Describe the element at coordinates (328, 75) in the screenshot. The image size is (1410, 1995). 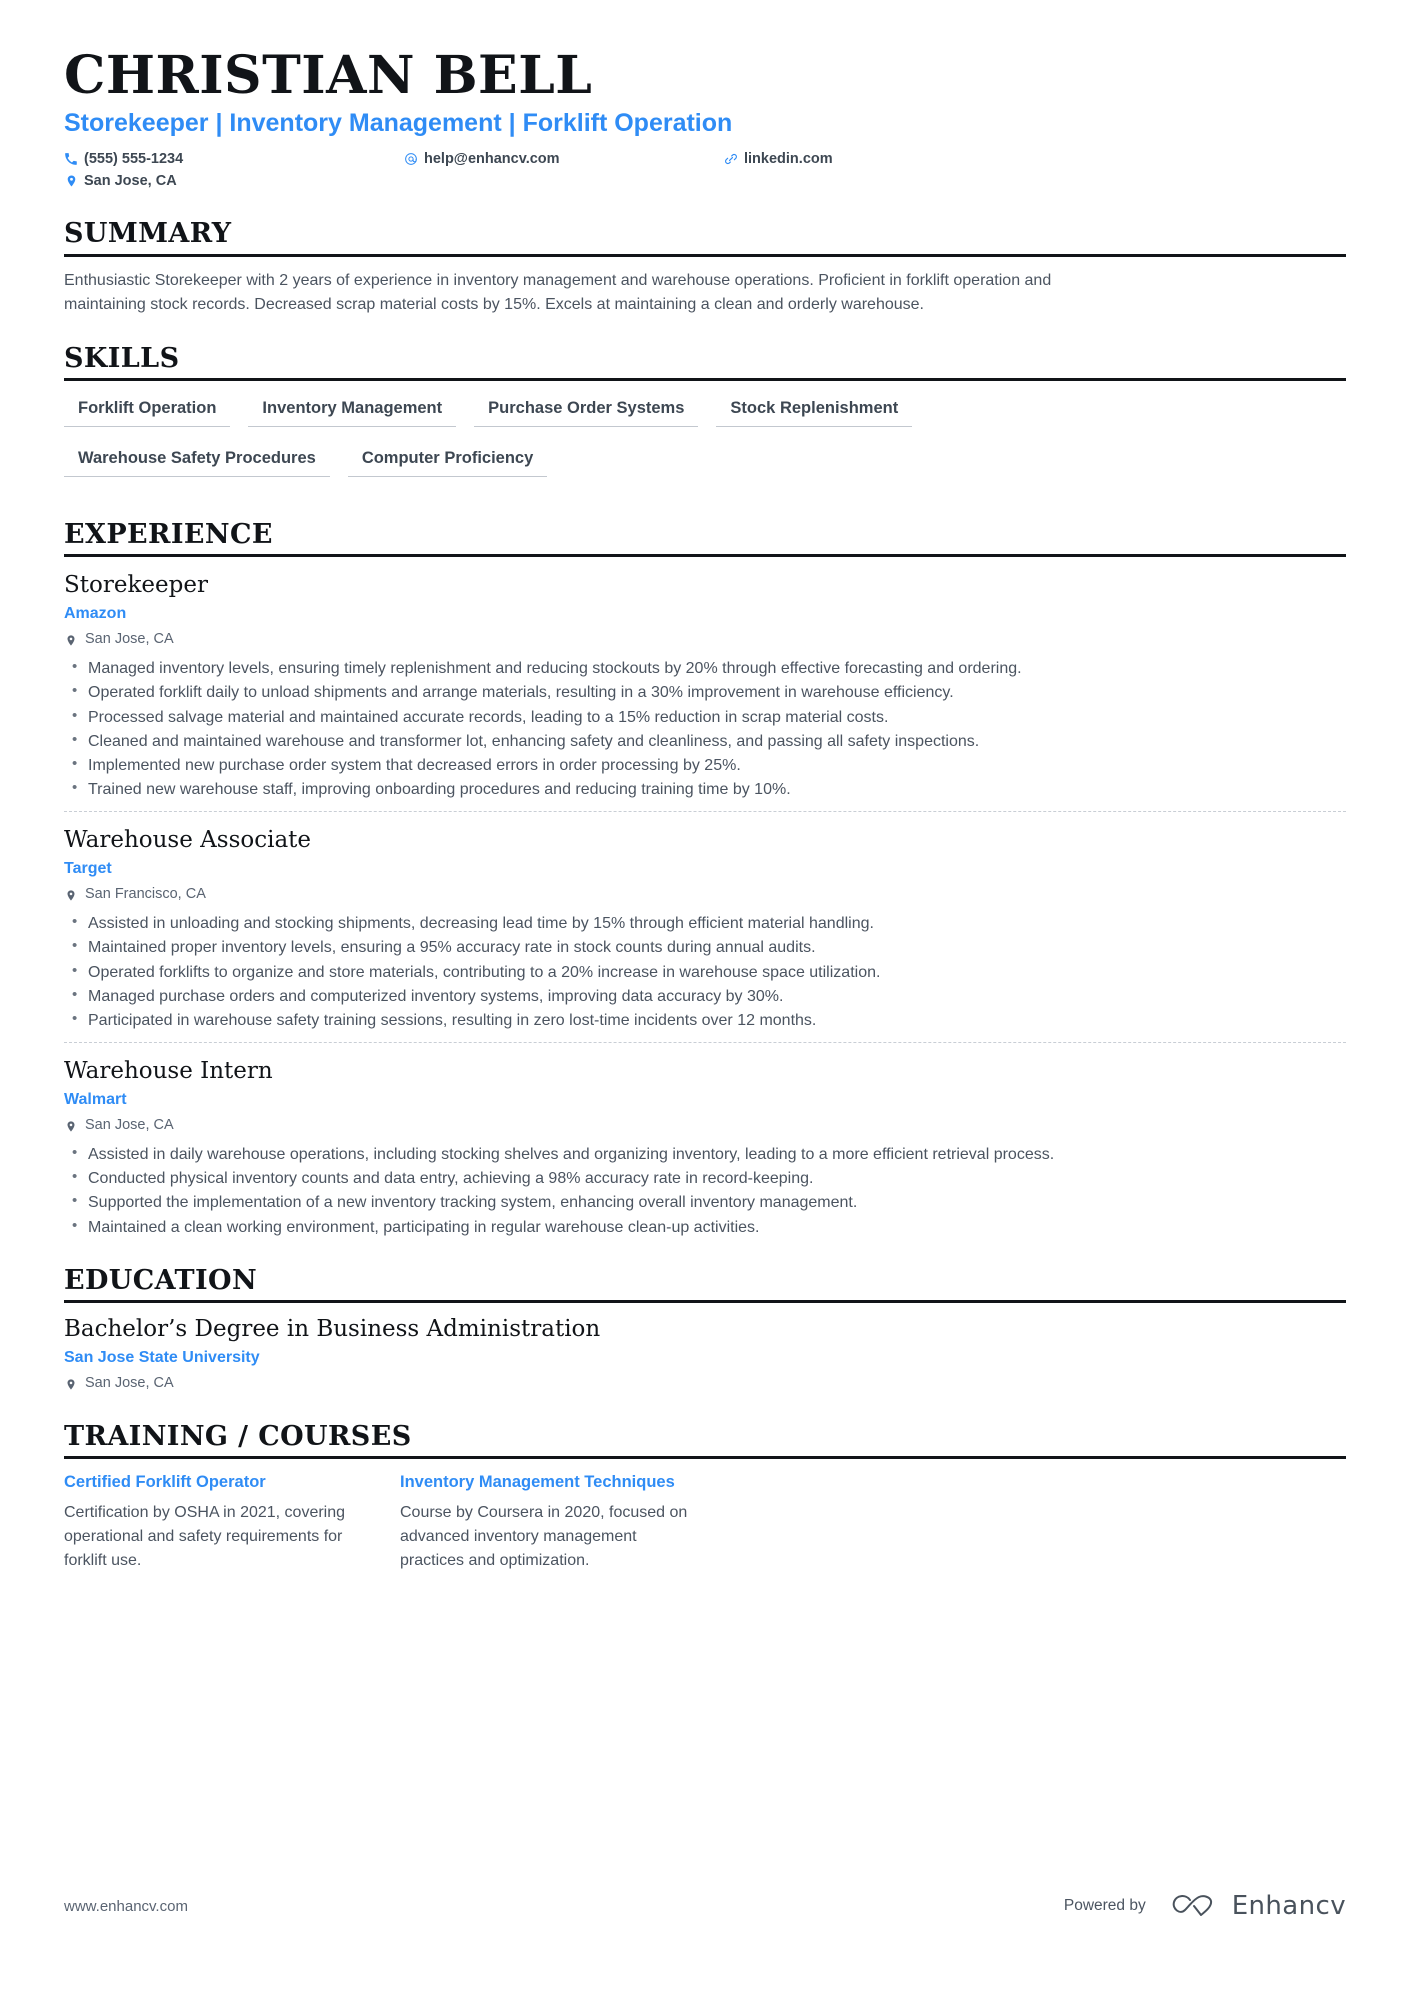
I see `page-title: CHRISTIAN BELL` at that location.